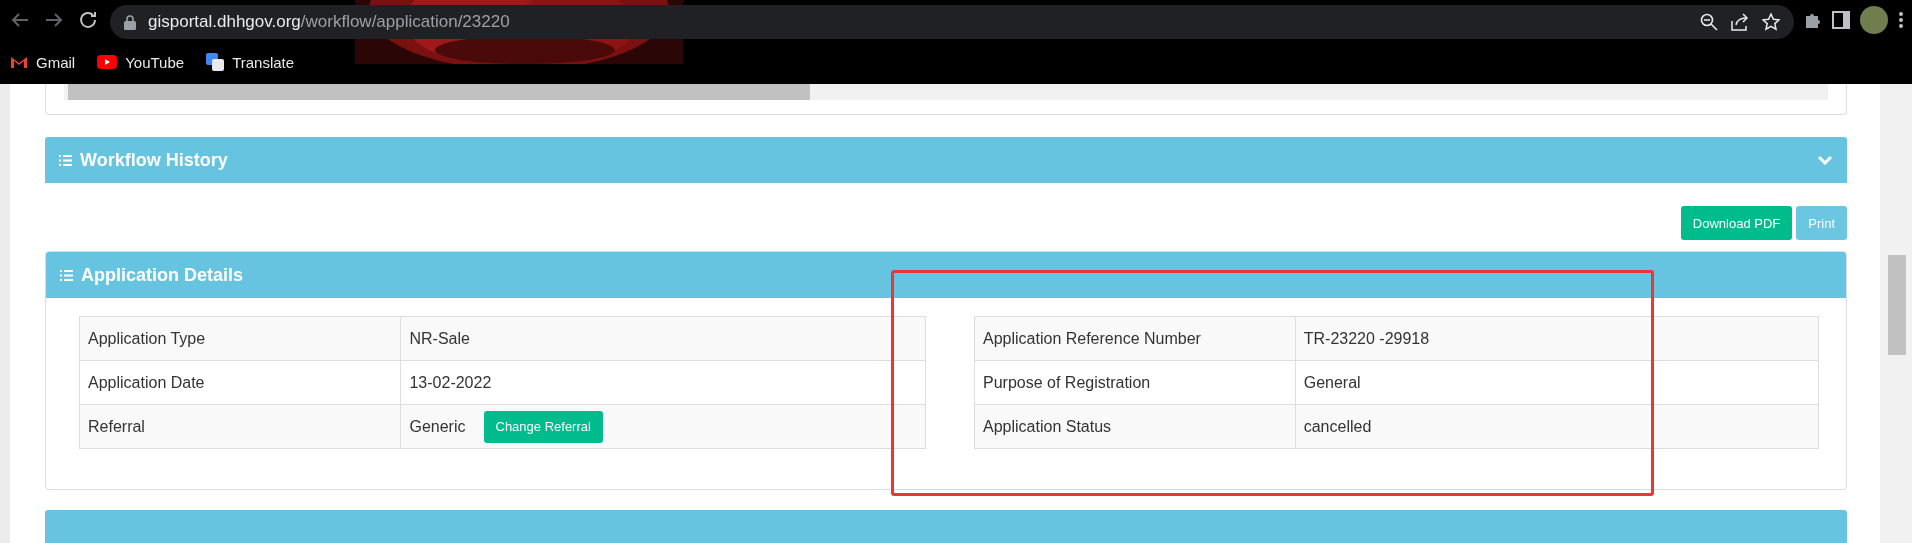 This screenshot has height=543, width=1912. What do you see at coordinates (663, 338) in the screenshot?
I see `table-cell: NR-Sale` at bounding box center [663, 338].